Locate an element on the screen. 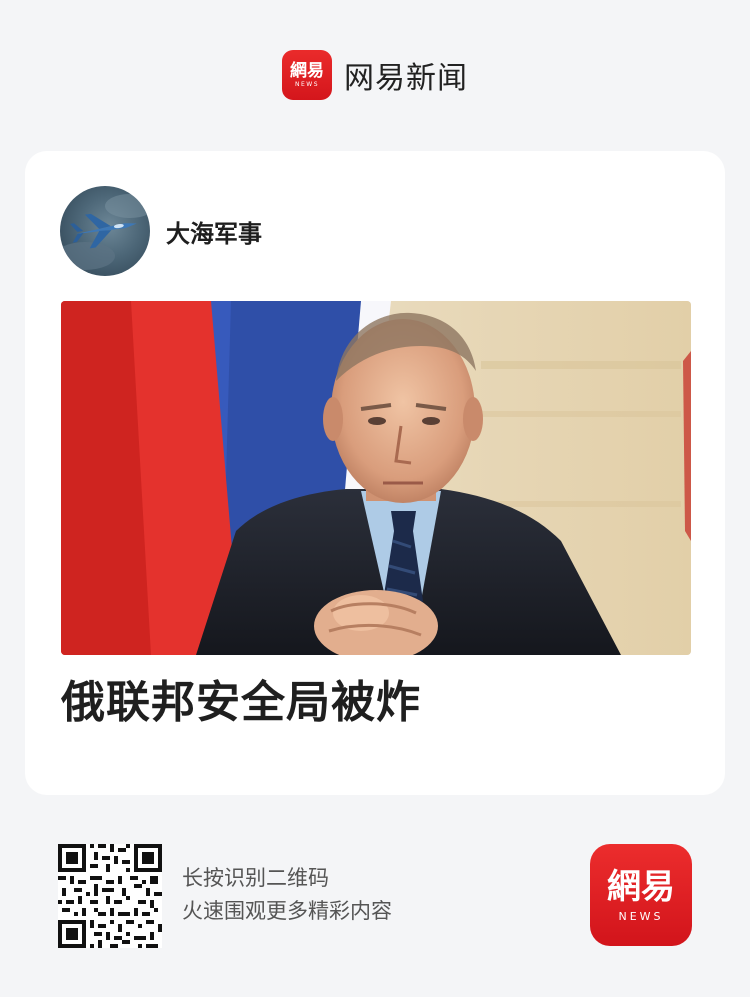  logo-en-text: NEWS is located at coordinates (307, 84).